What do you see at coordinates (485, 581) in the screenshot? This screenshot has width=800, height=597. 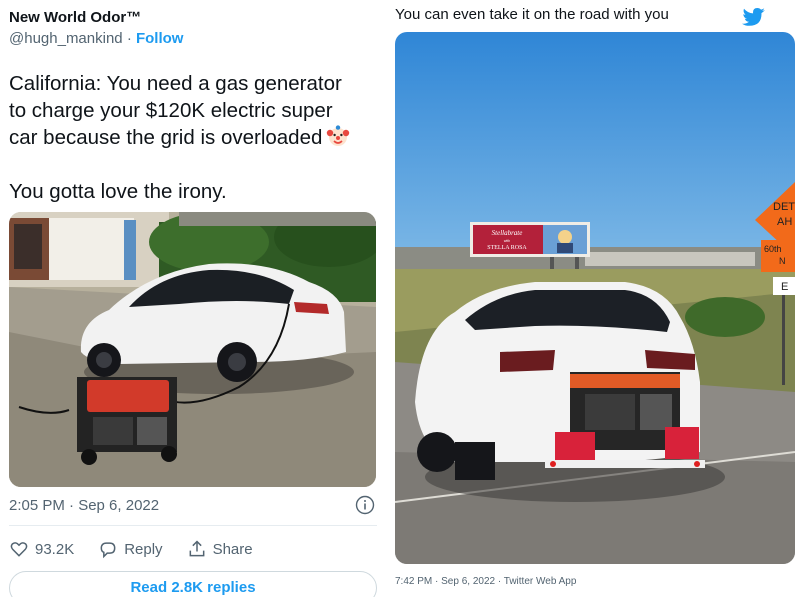 I see `tweet-meta-2: 7:42 PM · Sep 6, 2022 · Twitter Web App` at bounding box center [485, 581].